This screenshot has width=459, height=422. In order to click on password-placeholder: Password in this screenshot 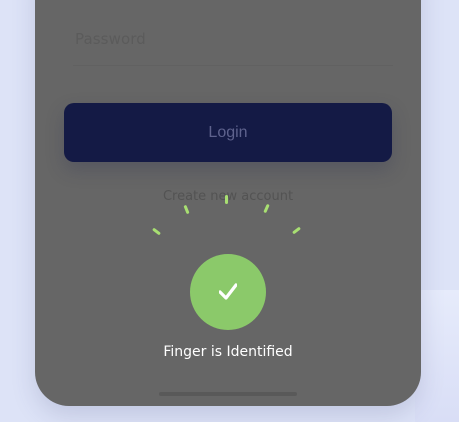, I will do `click(110, 39)`.